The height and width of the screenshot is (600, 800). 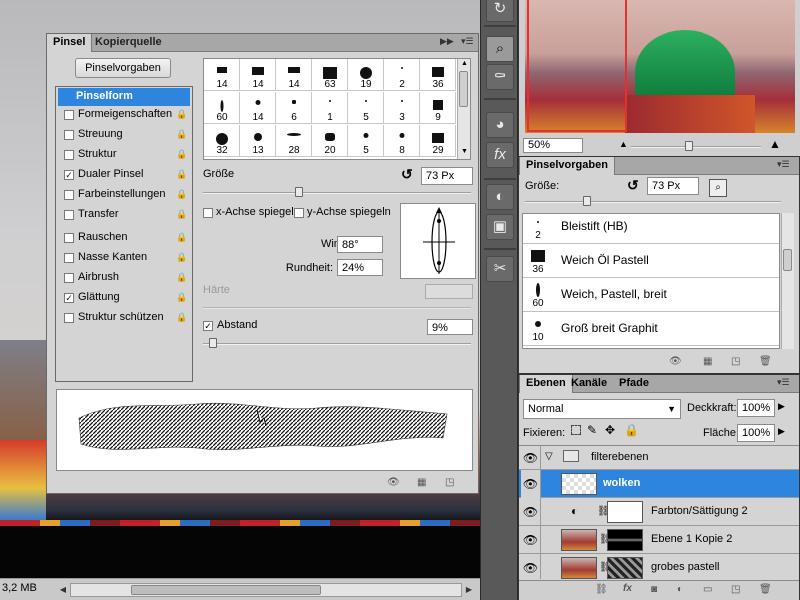 What do you see at coordinates (500, 49) in the screenshot?
I see `brush-panel-icon: ⌕` at bounding box center [500, 49].